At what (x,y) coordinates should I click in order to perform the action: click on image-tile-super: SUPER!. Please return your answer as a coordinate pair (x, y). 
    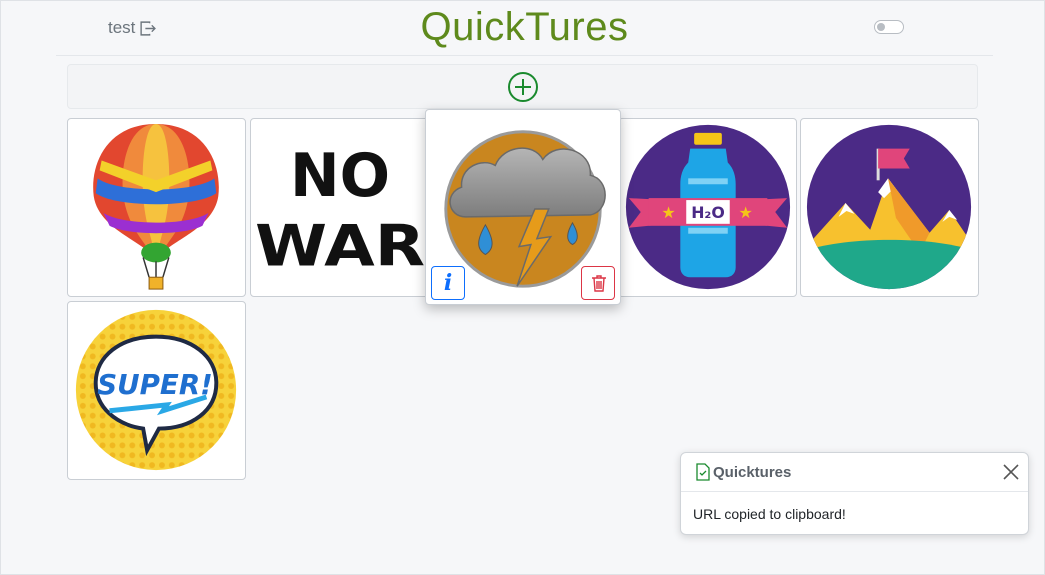
    Looking at the image, I should click on (156, 390).